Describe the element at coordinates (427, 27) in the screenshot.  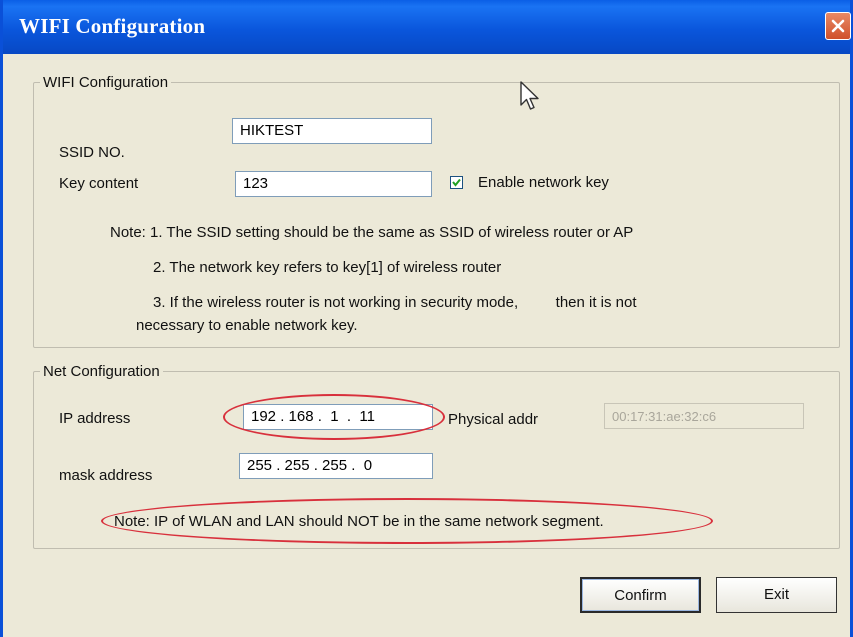
I see `title-bar: WIFI Configuration` at that location.